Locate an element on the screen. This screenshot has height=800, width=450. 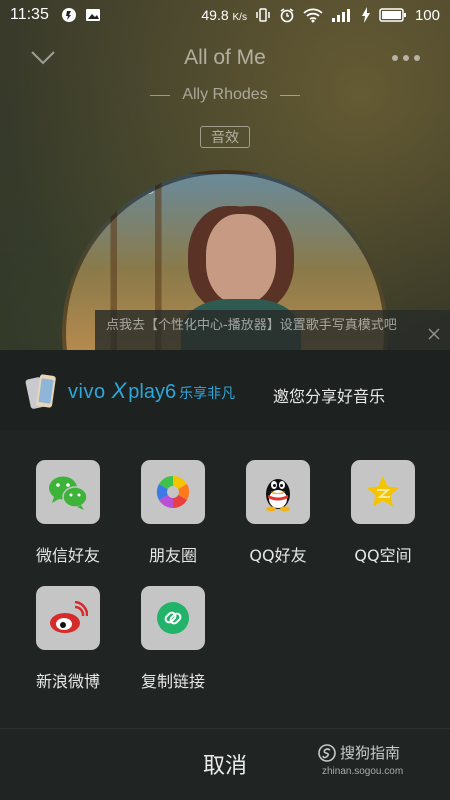
share-label: QQ好友 is located at coordinates (278, 555).